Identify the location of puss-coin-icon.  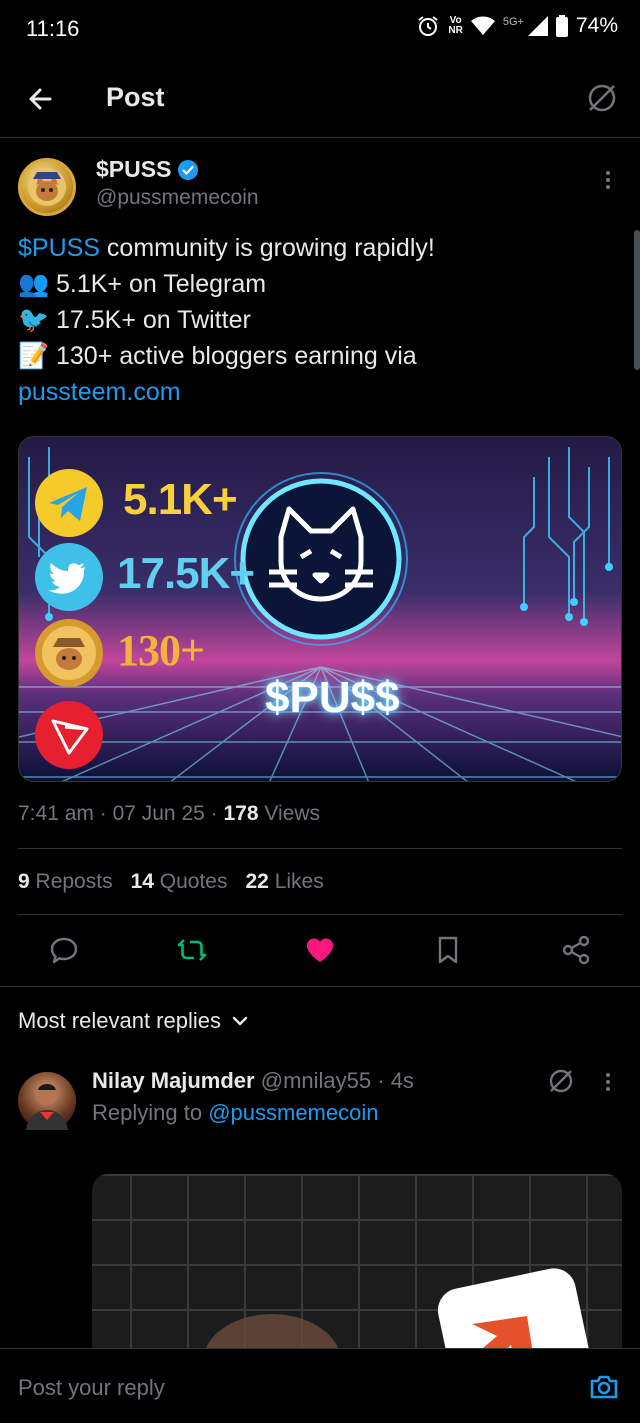
(69, 653).